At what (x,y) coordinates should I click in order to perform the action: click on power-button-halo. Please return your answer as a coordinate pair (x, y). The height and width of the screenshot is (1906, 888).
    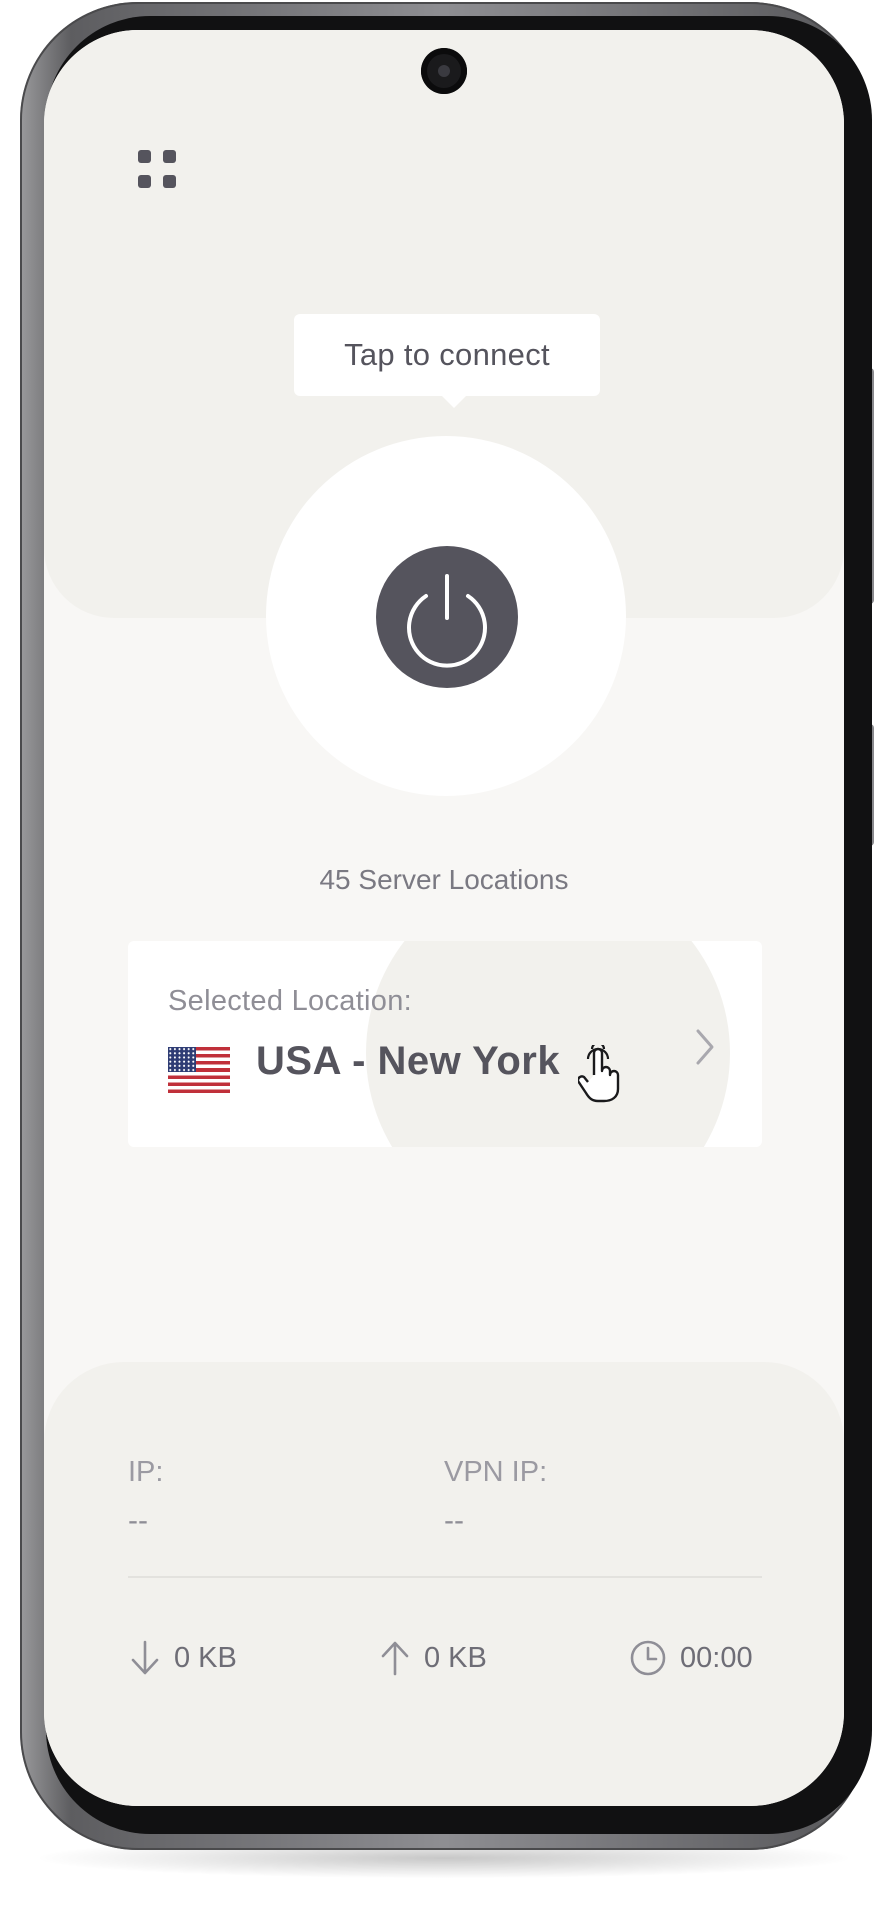
    Looking at the image, I should click on (446, 616).